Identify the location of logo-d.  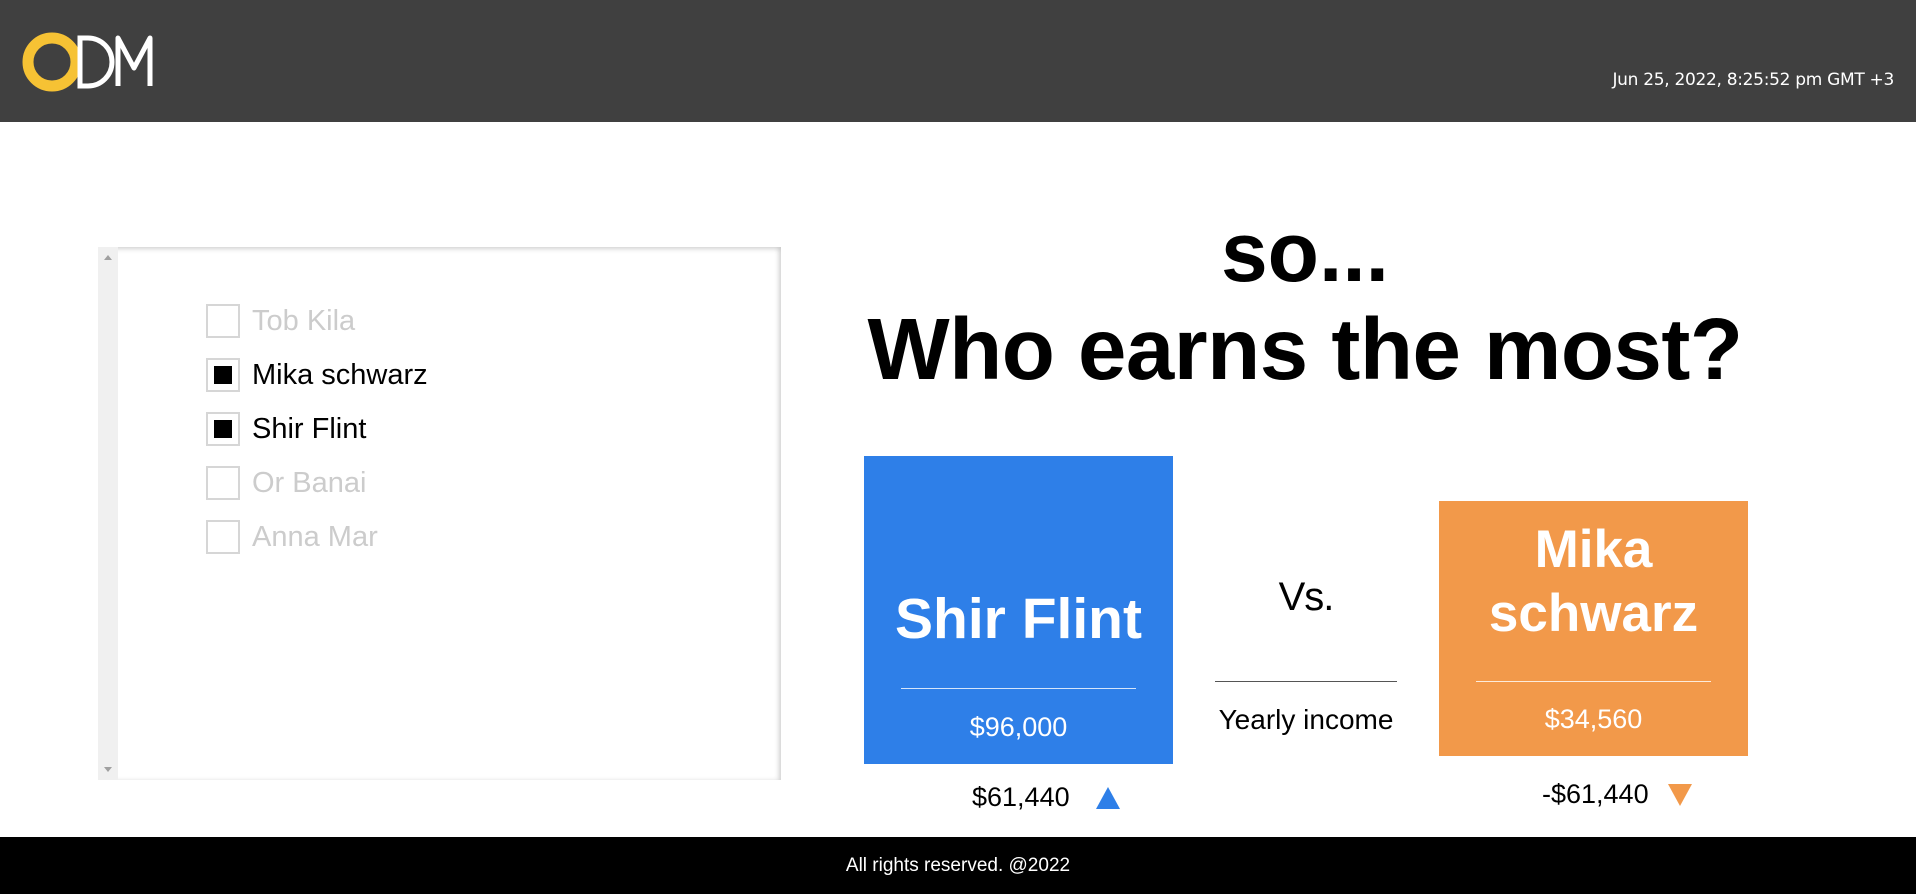
(96, 62).